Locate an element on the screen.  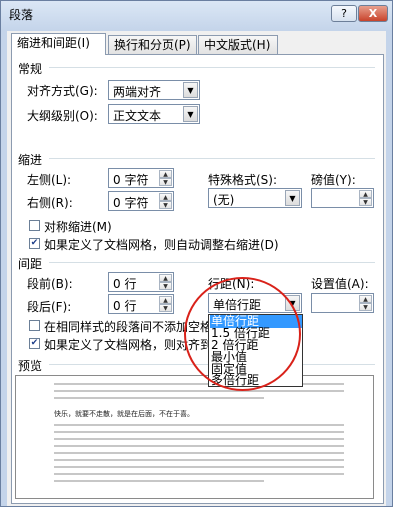
mirror-indent-label: 对称缩进(M) is located at coordinates (78, 227).